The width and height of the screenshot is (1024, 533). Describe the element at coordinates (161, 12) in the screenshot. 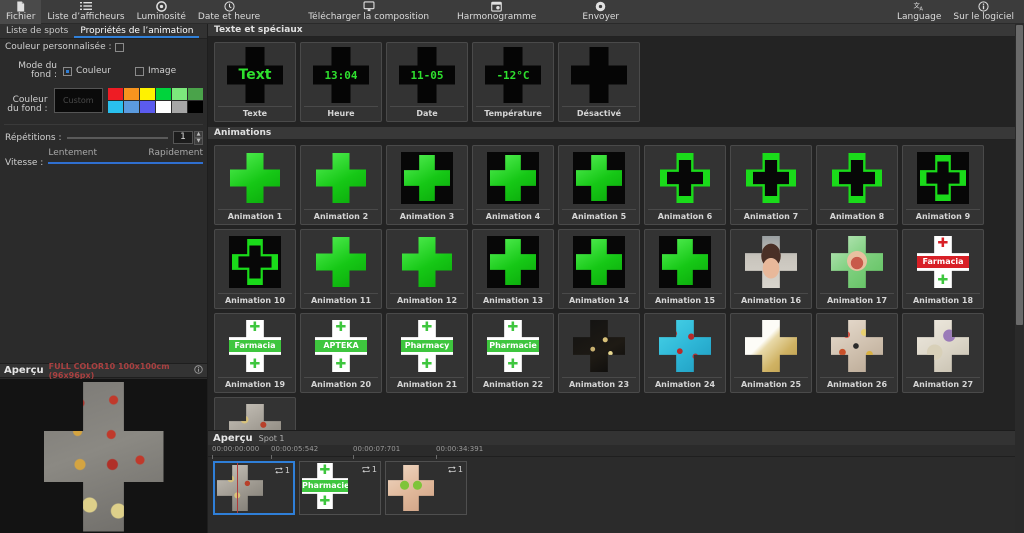

I see `menu-item-luminosite: Luminosité` at that location.